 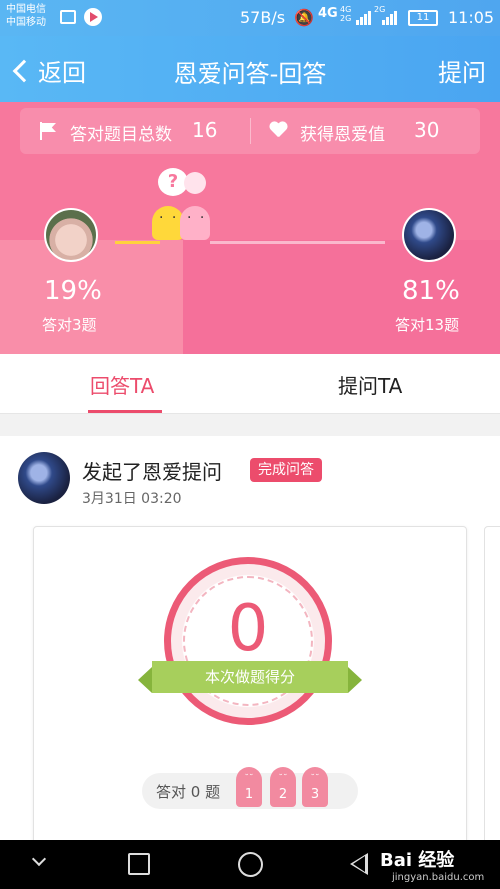 I want to click on home-icon, so click(x=250, y=864).